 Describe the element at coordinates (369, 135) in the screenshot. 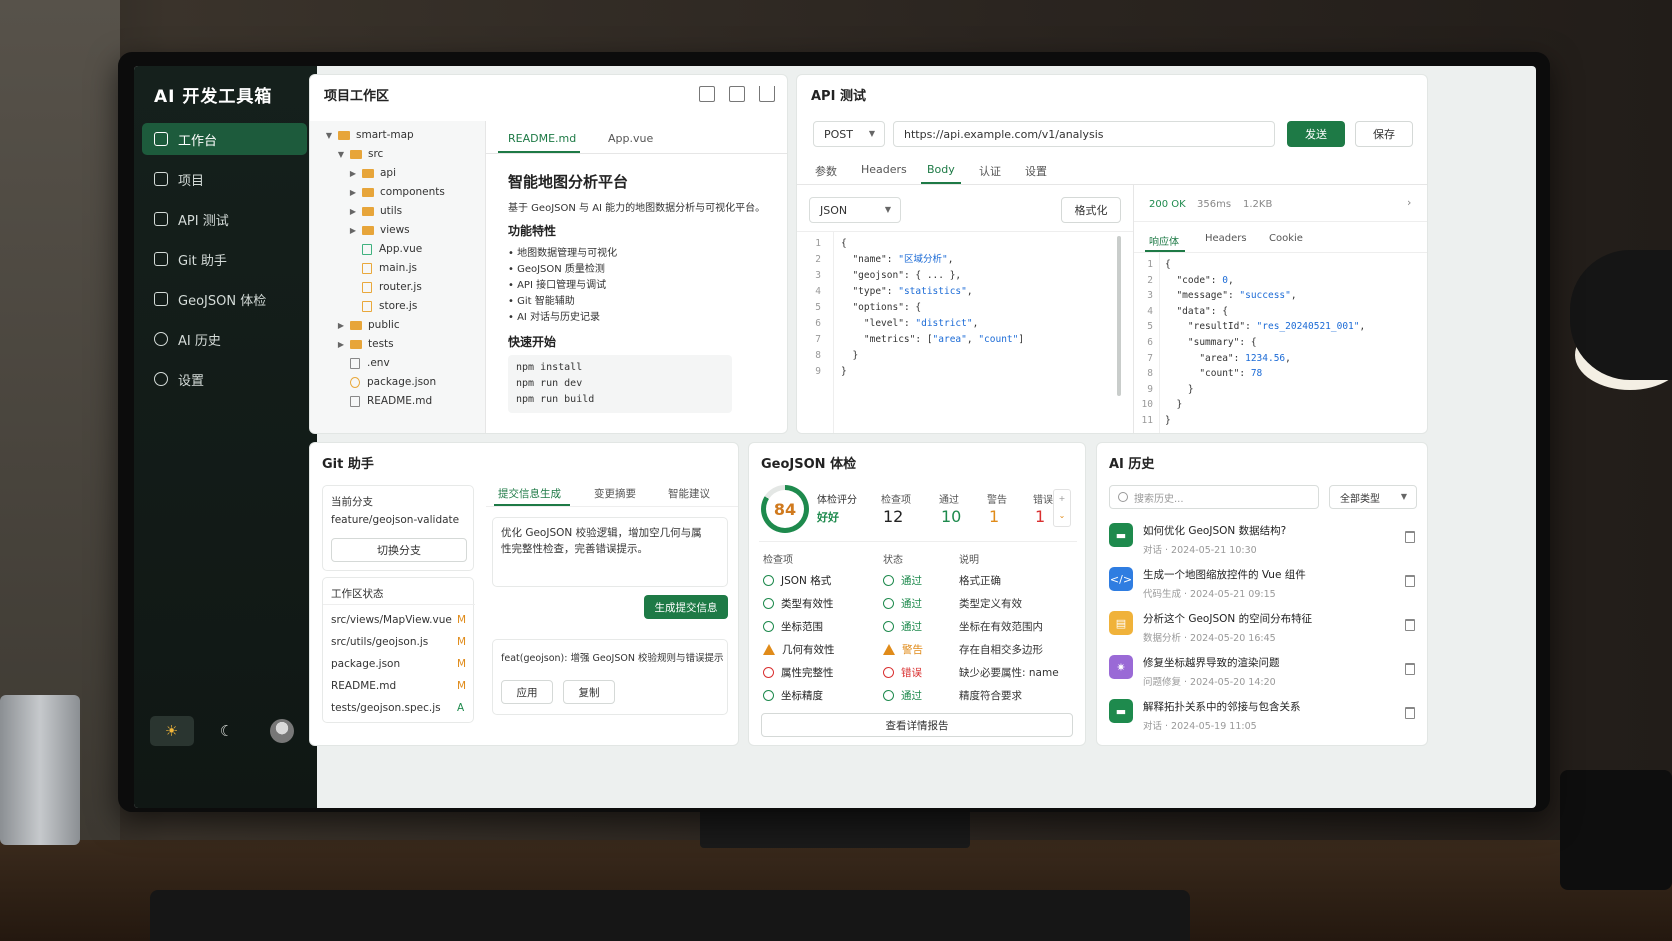

I see `tree-item: ▼ smart-map` at that location.